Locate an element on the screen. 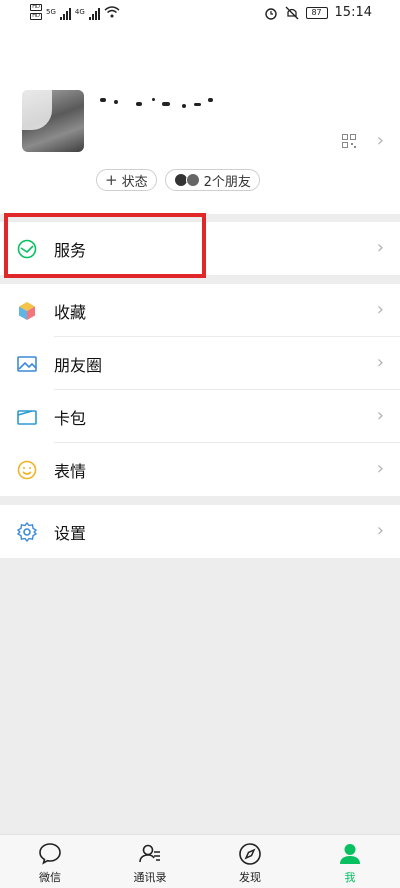 This screenshot has width=400, height=888. settings-section: 设置 › is located at coordinates (200, 531).